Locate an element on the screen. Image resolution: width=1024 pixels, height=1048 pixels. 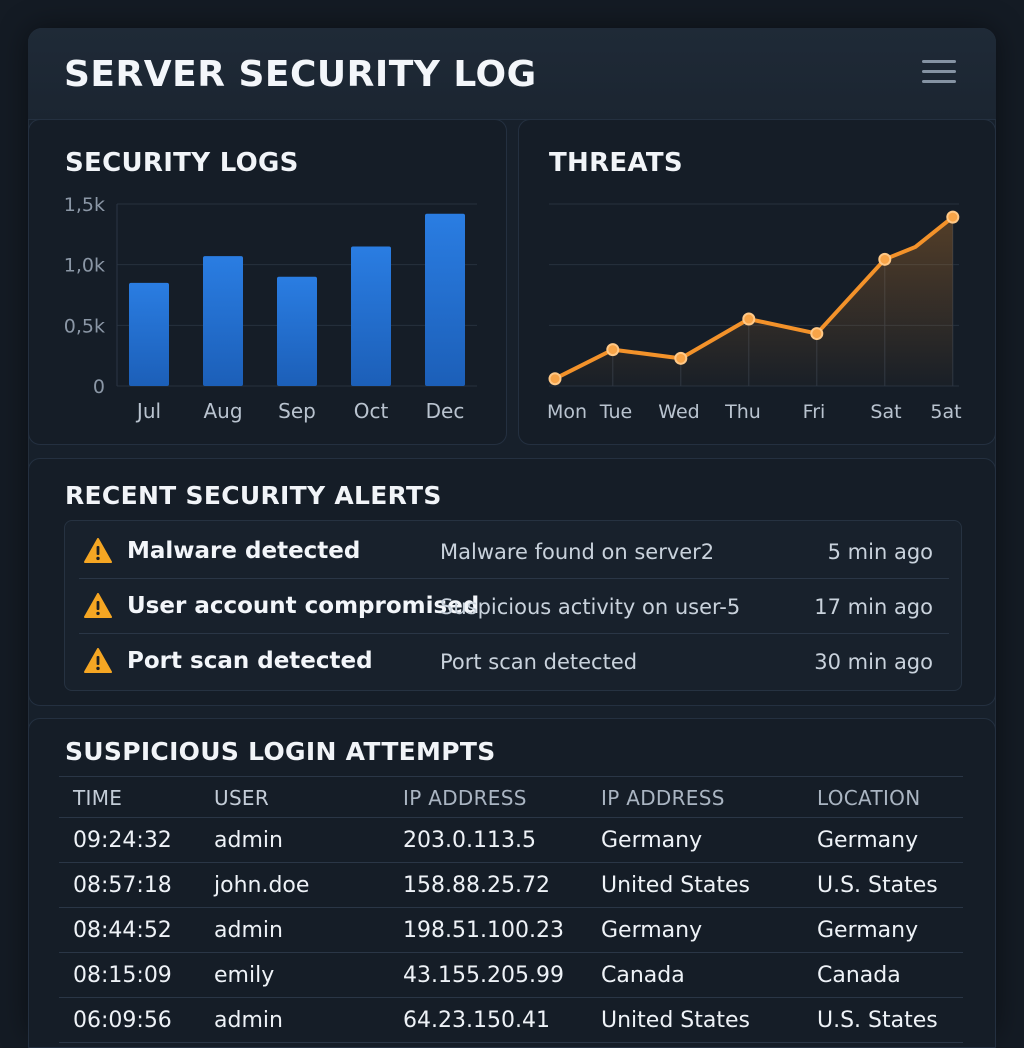
table-header-row: TIME USER IP ADDRESS IP ADDRESS LOCATION is located at coordinates (511, 797).